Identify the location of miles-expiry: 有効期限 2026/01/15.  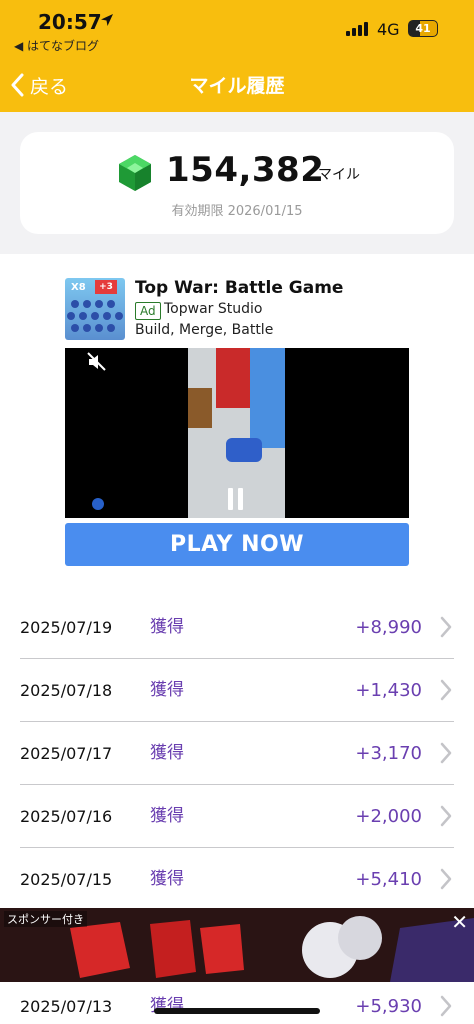
(237, 211).